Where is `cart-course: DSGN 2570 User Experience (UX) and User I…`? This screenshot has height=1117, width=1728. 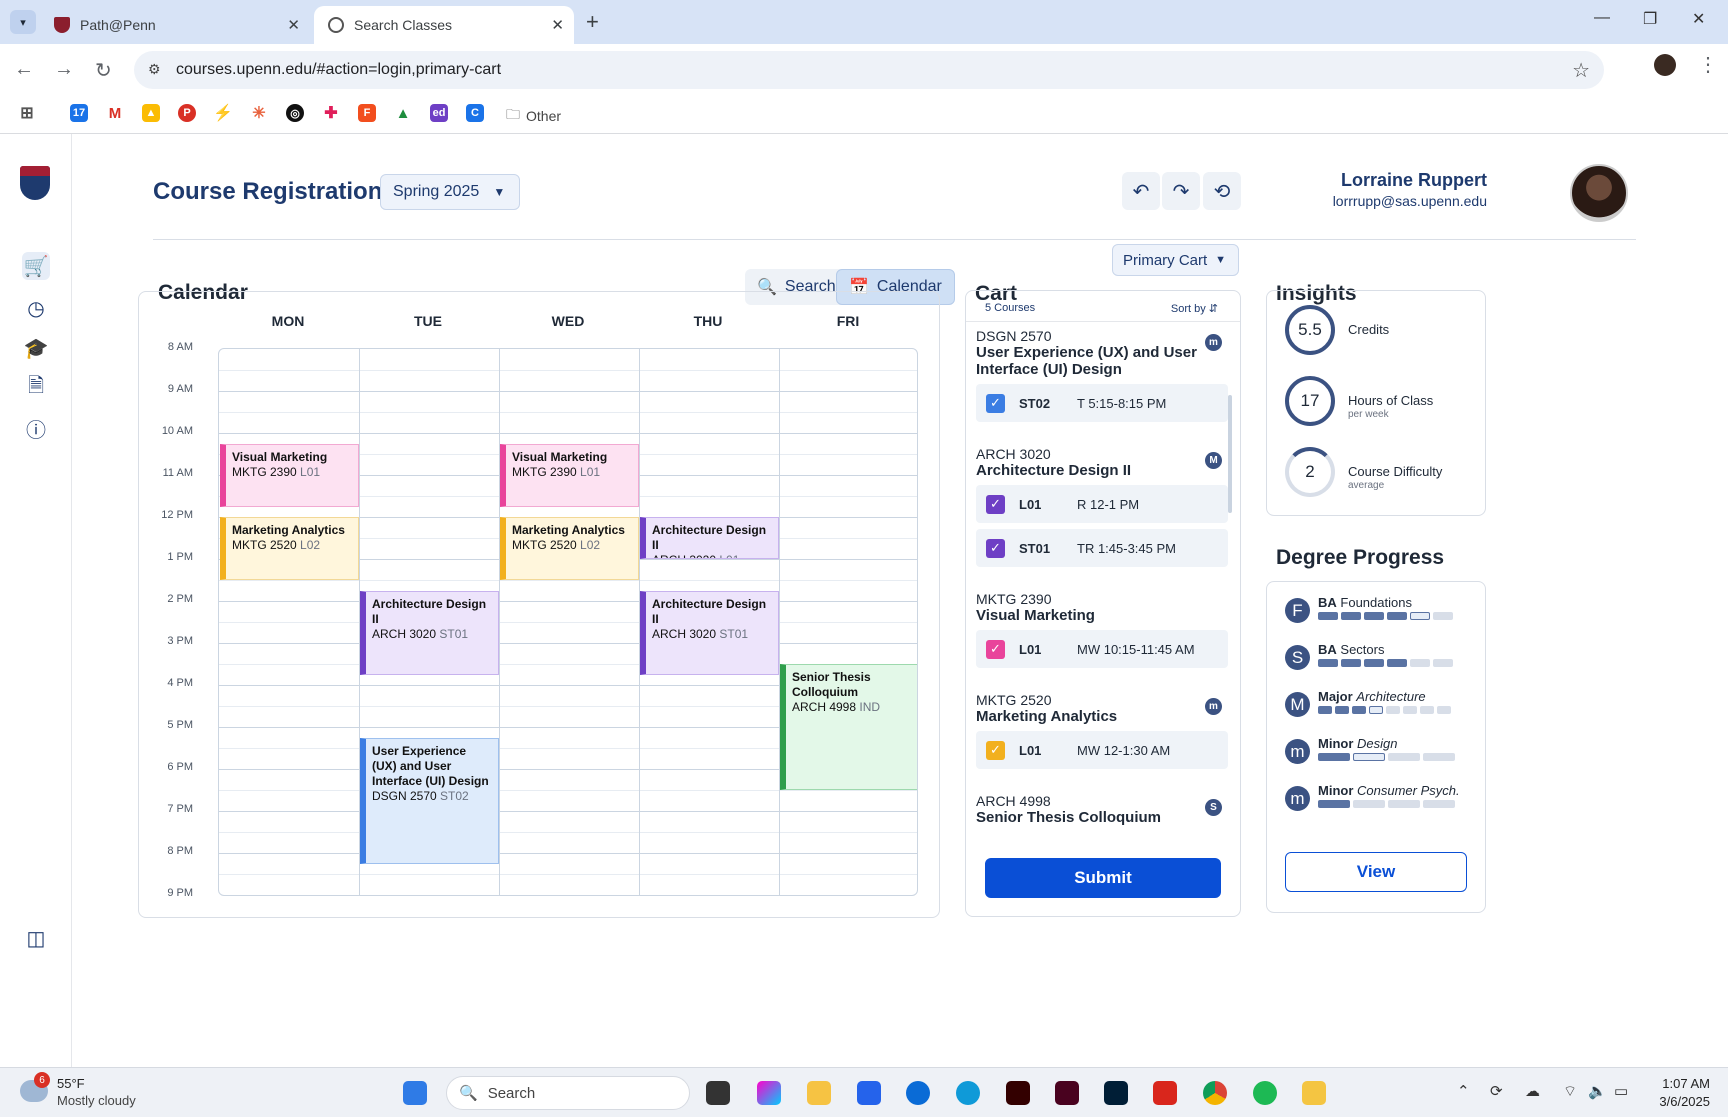 cart-course: DSGN 2570 User Experience (UX) and User I… is located at coordinates (1102, 375).